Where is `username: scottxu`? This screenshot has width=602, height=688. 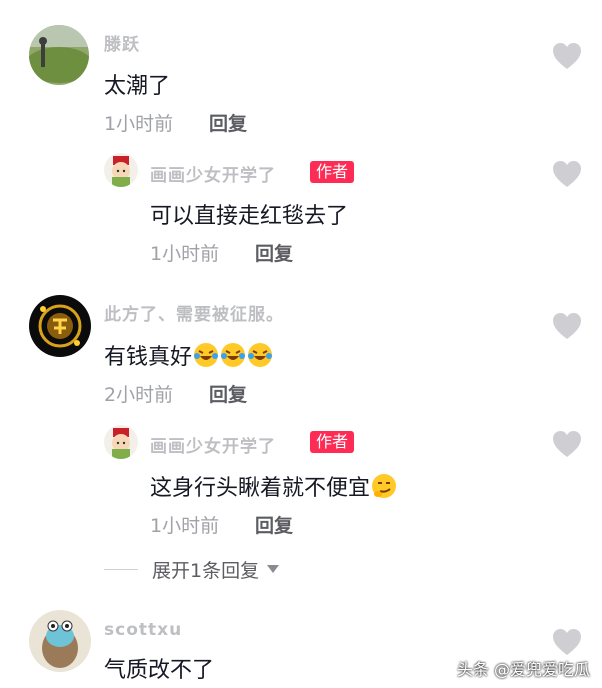 username: scottxu is located at coordinates (143, 630).